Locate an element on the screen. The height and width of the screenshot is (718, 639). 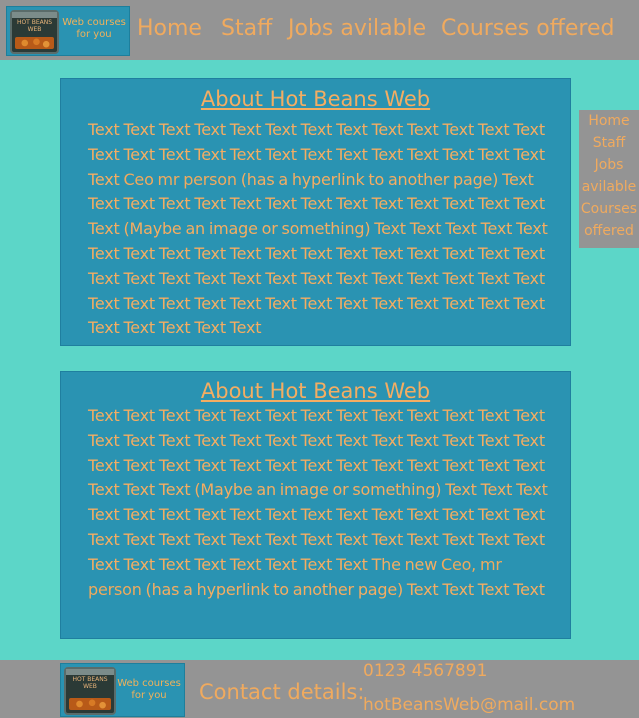
hot-beans-logo: HOT BEANS WEB Web courses for you is located at coordinates (68, 31).